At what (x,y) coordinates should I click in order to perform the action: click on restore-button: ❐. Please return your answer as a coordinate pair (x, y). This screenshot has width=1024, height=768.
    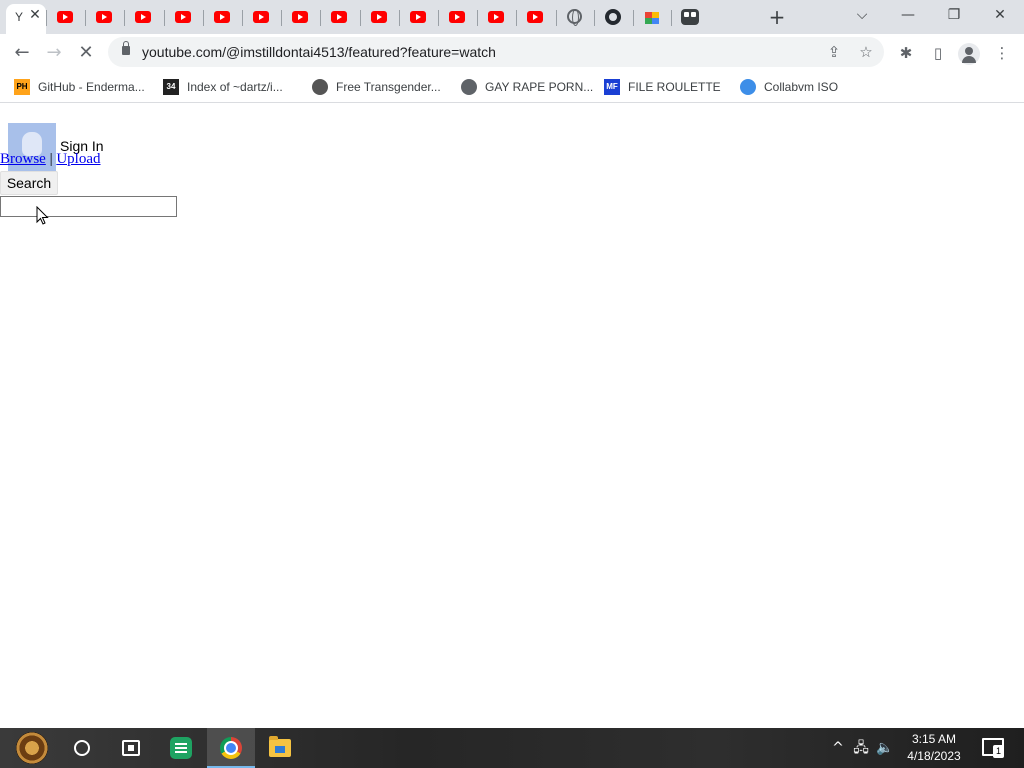
    Looking at the image, I should click on (954, 15).